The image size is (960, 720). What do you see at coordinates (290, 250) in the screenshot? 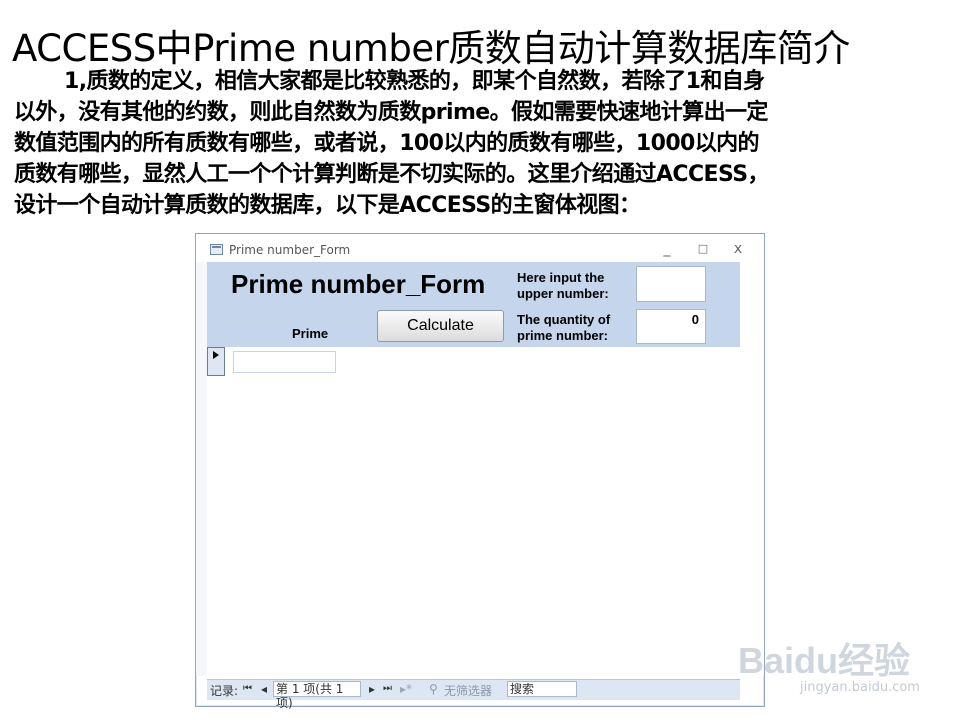
I see `window-title: Prime number_Form` at bounding box center [290, 250].